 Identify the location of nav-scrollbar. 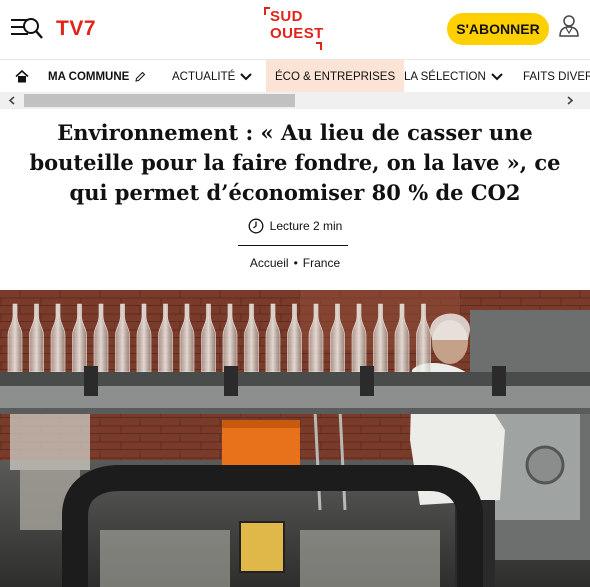
(295, 100).